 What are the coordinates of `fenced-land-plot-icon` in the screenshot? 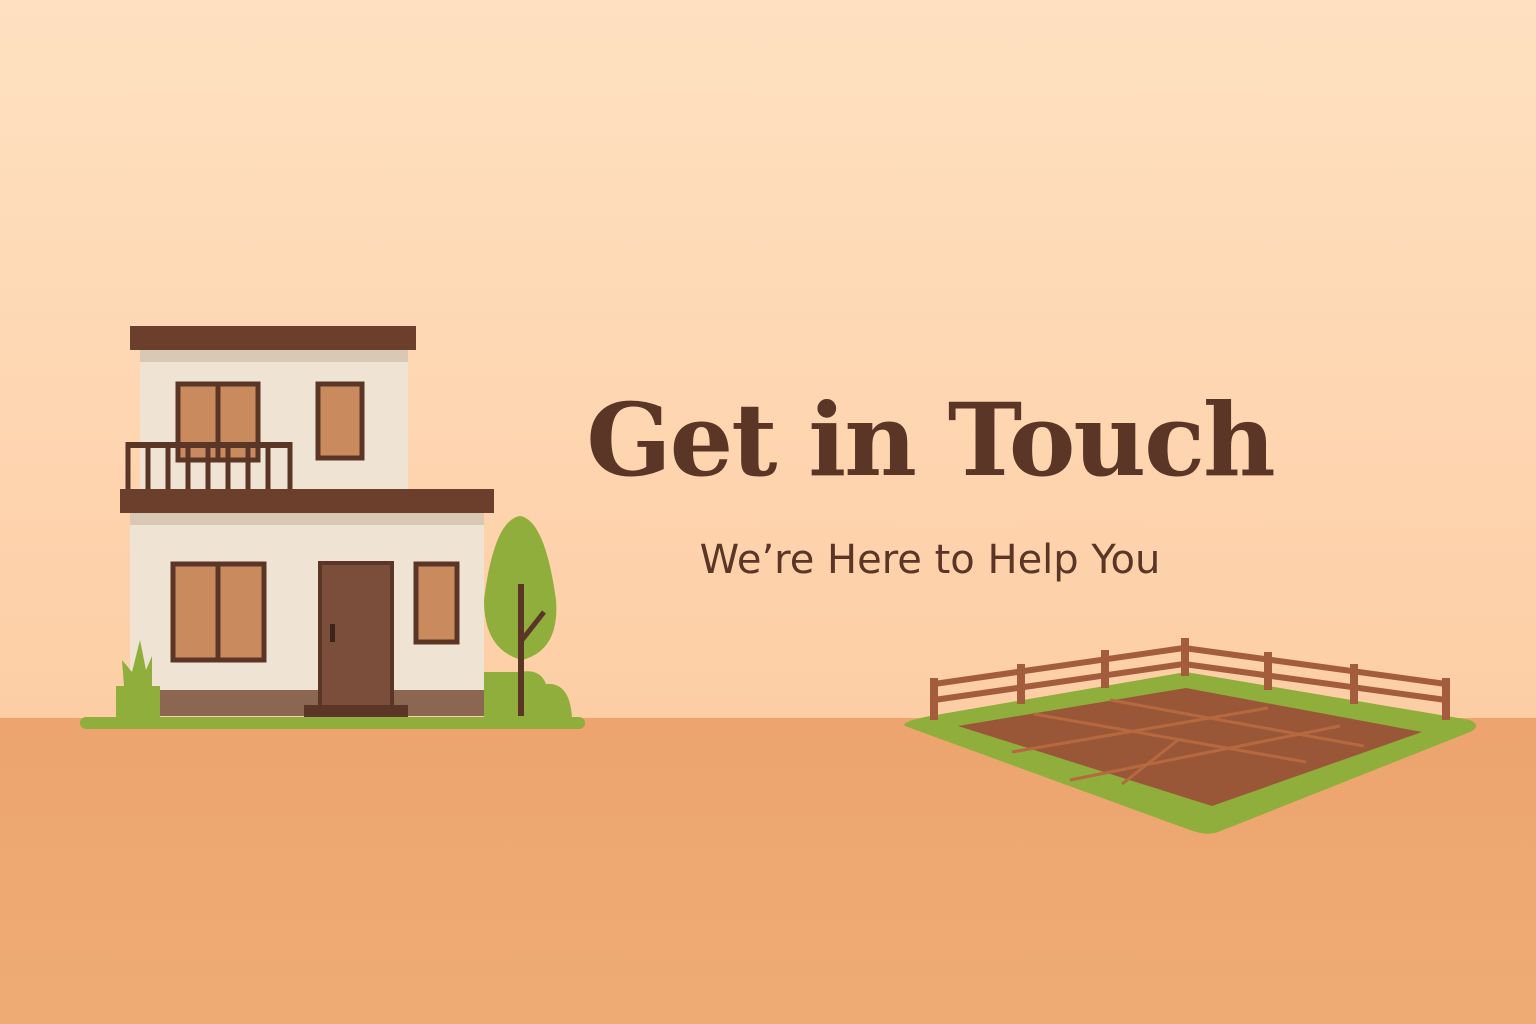 It's located at (1190, 736).